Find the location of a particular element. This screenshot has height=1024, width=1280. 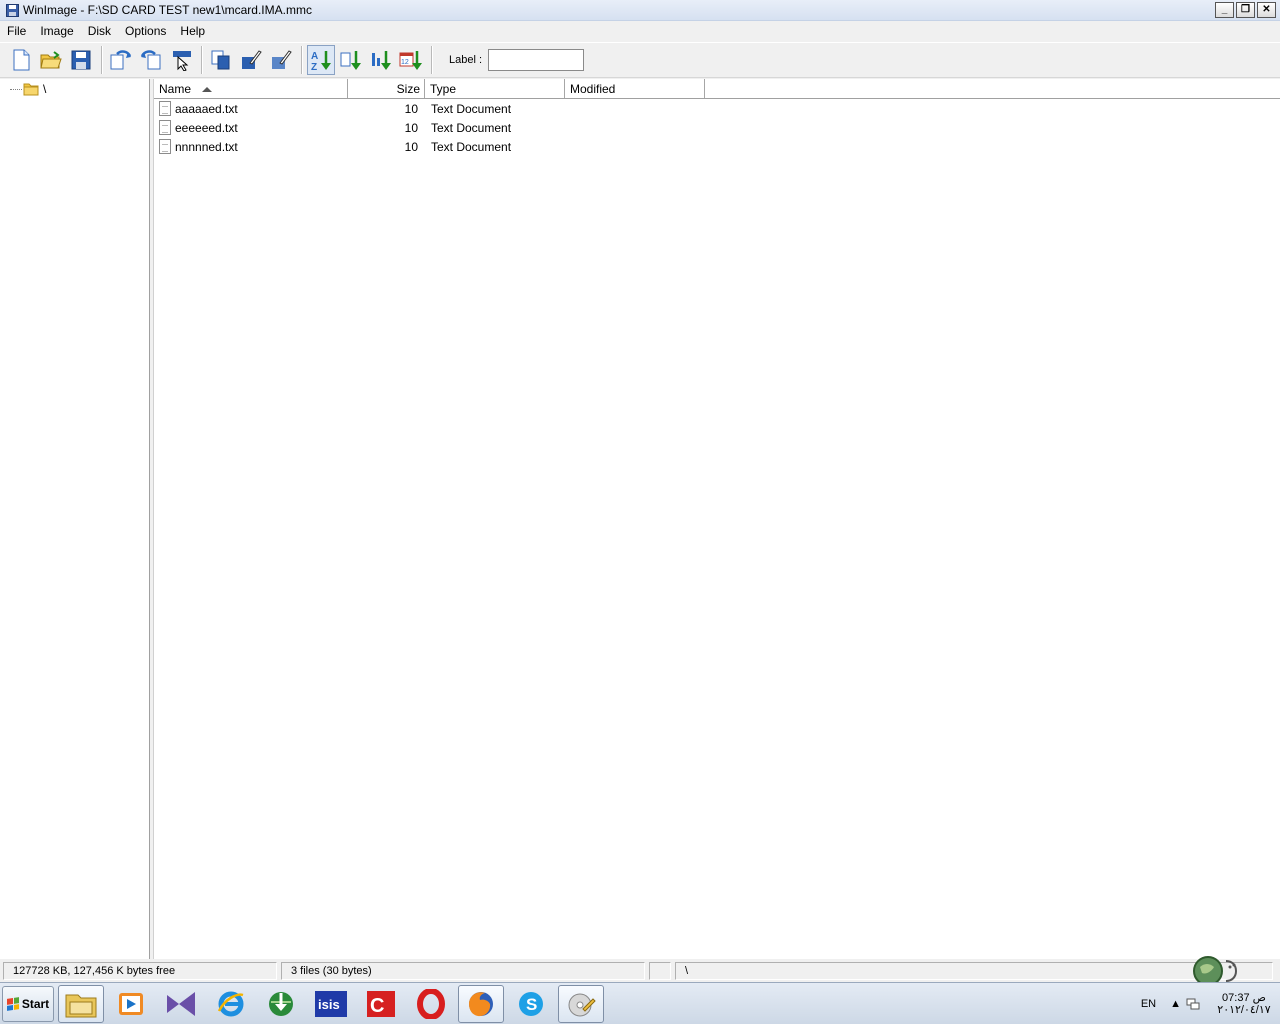

tree-item-root: \ is located at coordinates (28, 89).